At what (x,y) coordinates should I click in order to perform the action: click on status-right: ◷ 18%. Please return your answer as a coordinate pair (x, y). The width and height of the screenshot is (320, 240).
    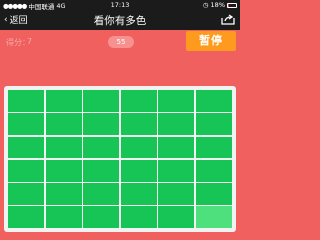
    Looking at the image, I should click on (220, 5).